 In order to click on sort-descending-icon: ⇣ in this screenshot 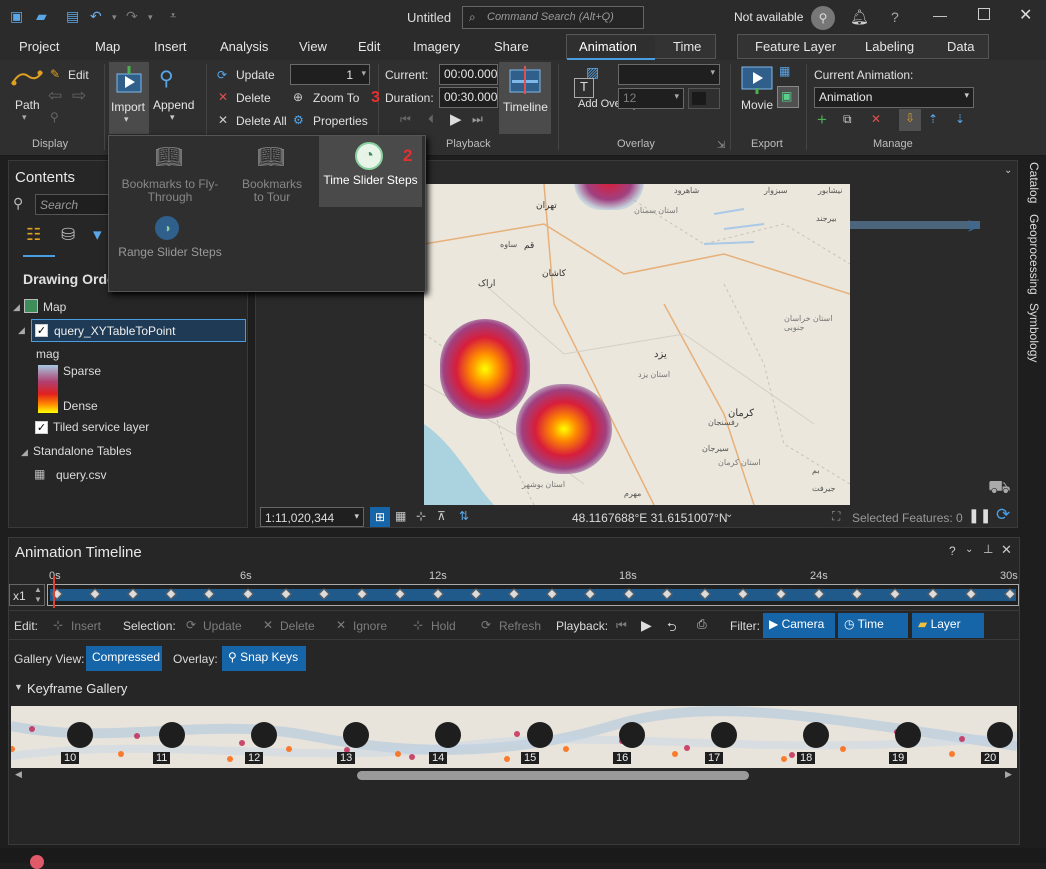, I will do `click(960, 119)`.